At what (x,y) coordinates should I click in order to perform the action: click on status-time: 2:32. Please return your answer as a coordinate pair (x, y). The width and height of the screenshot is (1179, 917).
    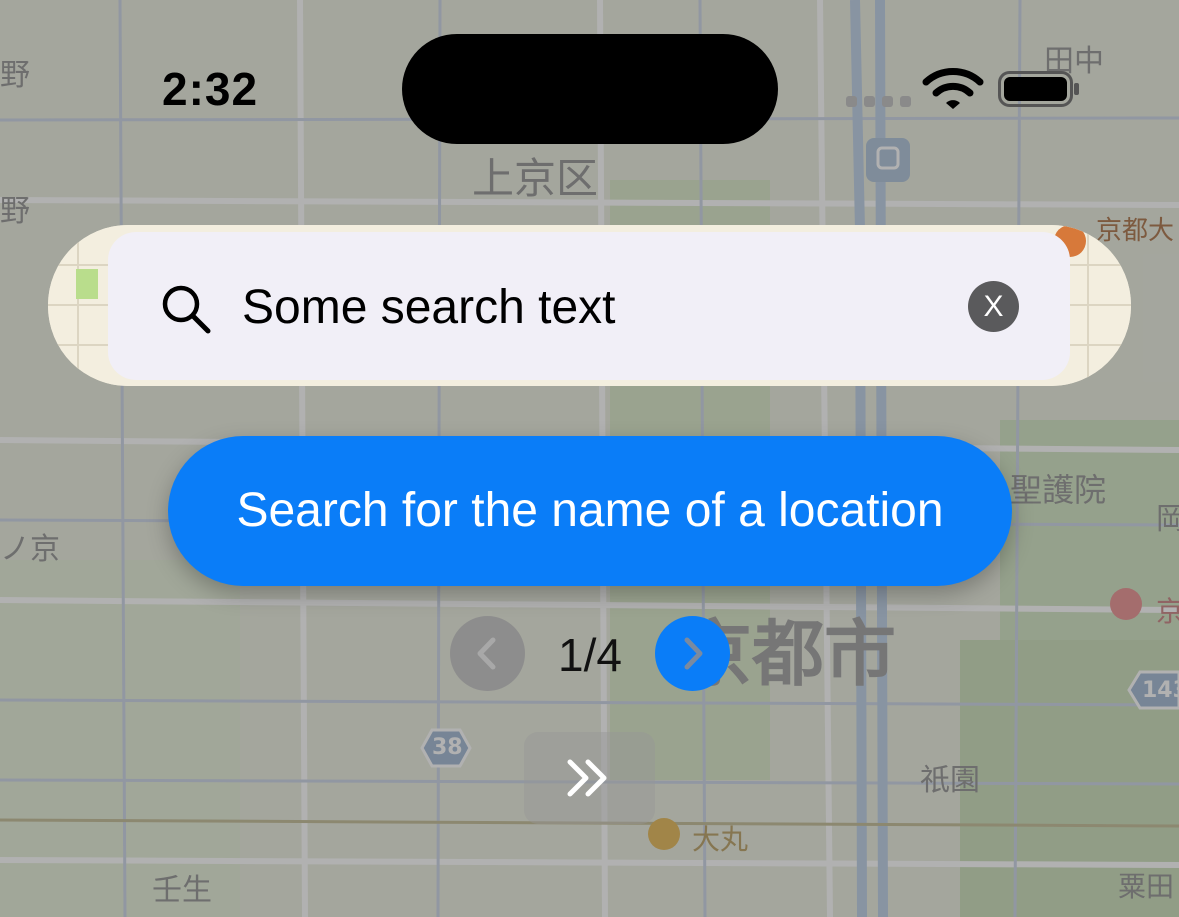
    Looking at the image, I should click on (210, 89).